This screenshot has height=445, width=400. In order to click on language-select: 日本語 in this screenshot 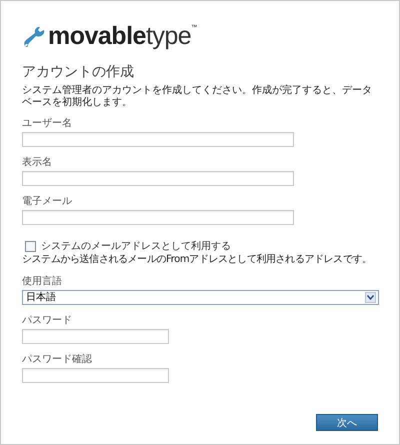, I will do `click(200, 297)`.